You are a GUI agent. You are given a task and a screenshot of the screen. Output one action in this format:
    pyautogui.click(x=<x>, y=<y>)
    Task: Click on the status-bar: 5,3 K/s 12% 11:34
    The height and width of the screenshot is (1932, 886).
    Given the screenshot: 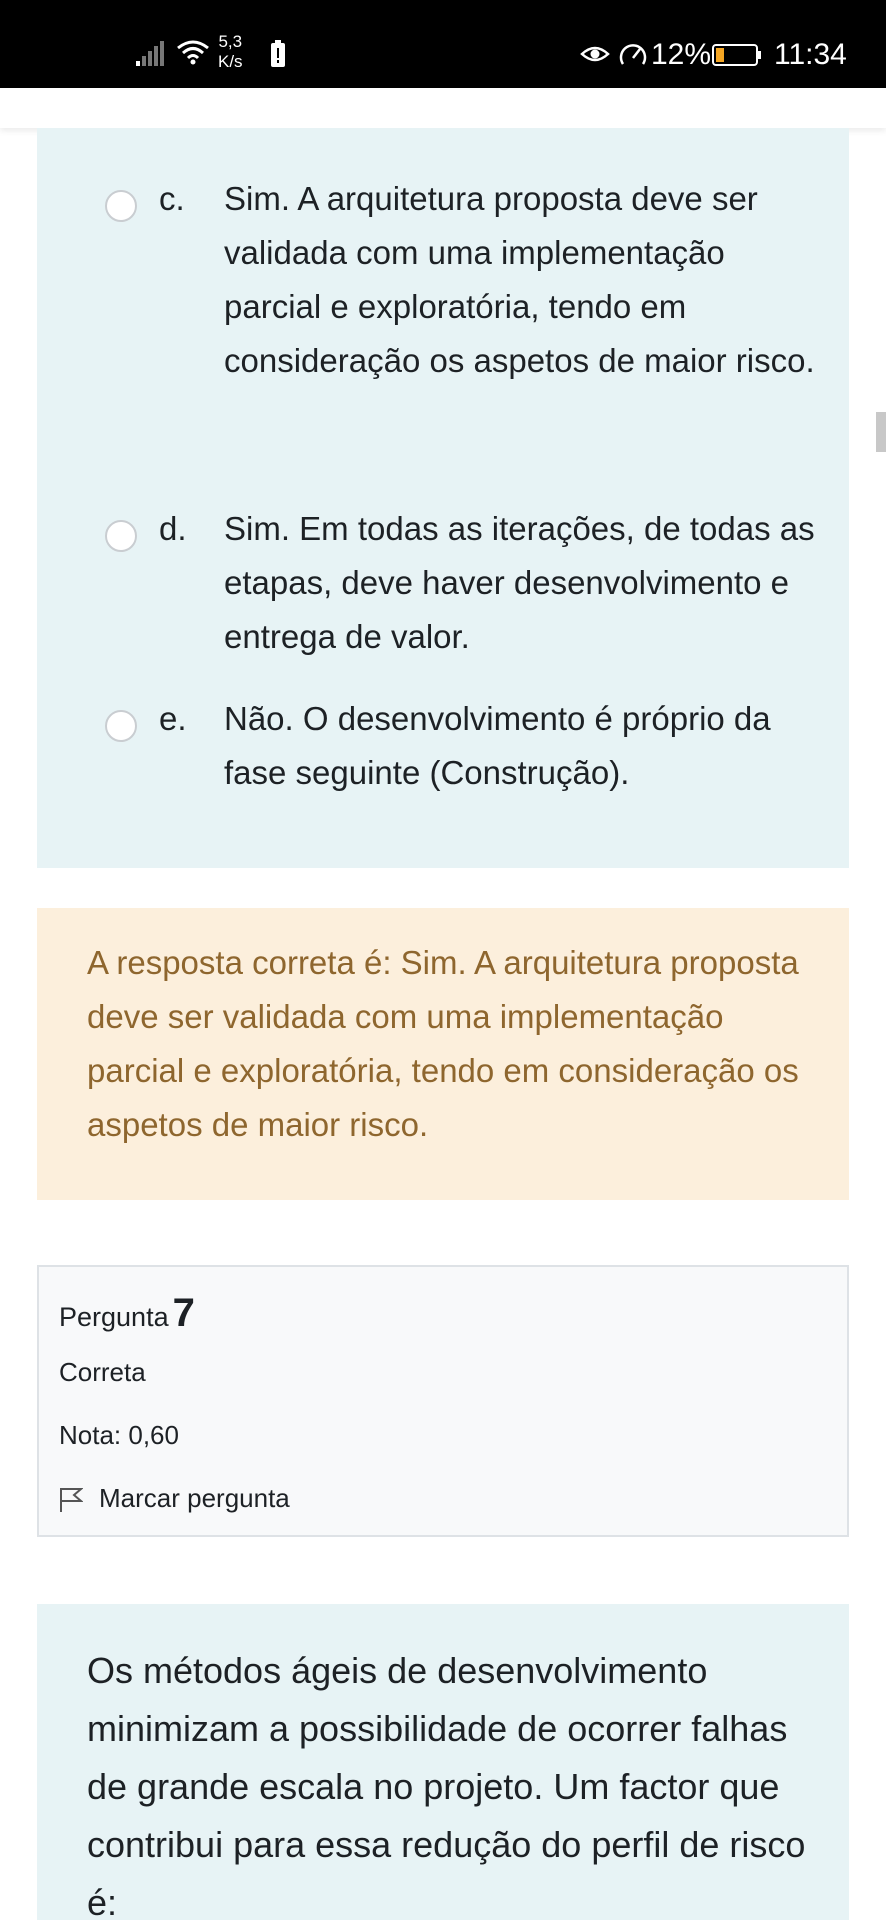 What is the action you would take?
    pyautogui.click(x=443, y=44)
    